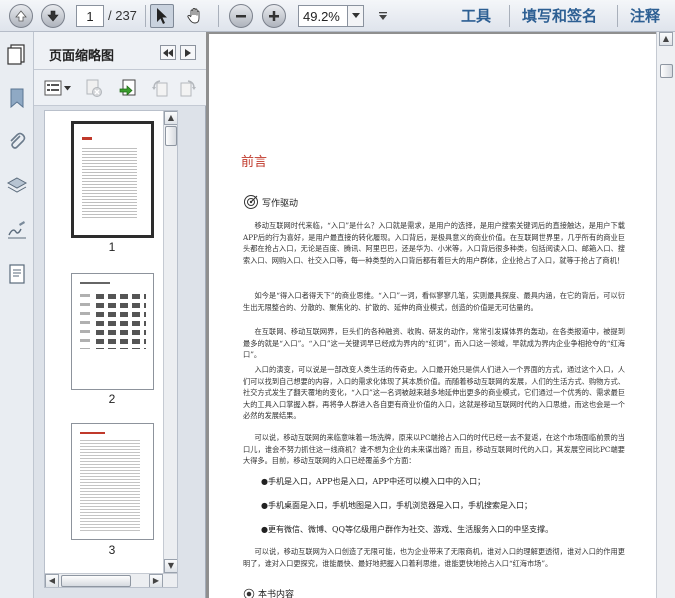 This screenshot has width=675, height=598. Describe the element at coordinates (112, 550) in the screenshot. I see `thumbnail-label: 3` at that location.